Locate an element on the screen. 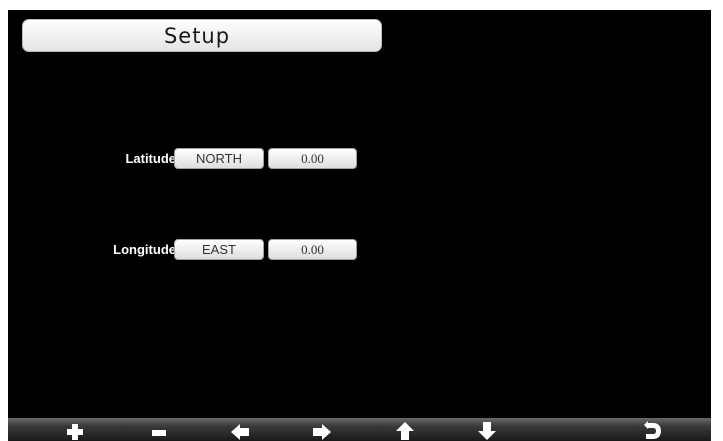 The width and height of the screenshot is (723, 441). return-icon is located at coordinates (652, 430).